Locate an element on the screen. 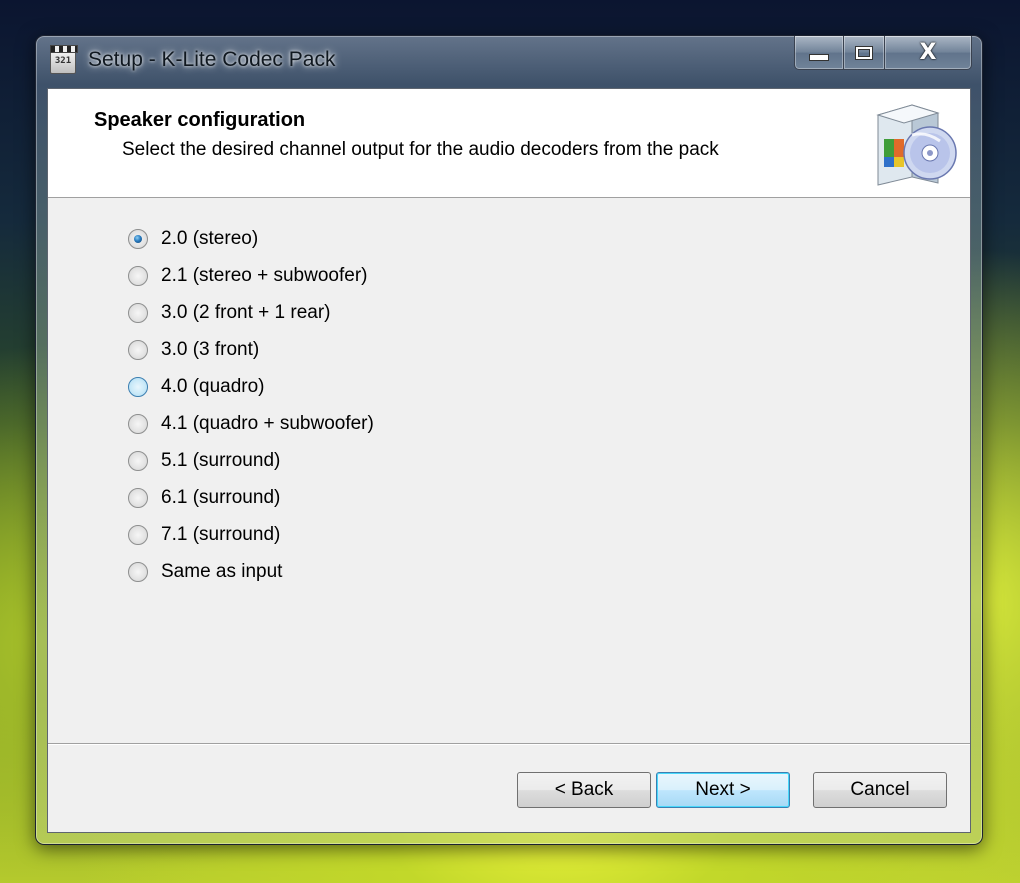 The height and width of the screenshot is (883, 1020). option-2-0-stereo: 2.0 (stereo) is located at coordinates (193, 239).